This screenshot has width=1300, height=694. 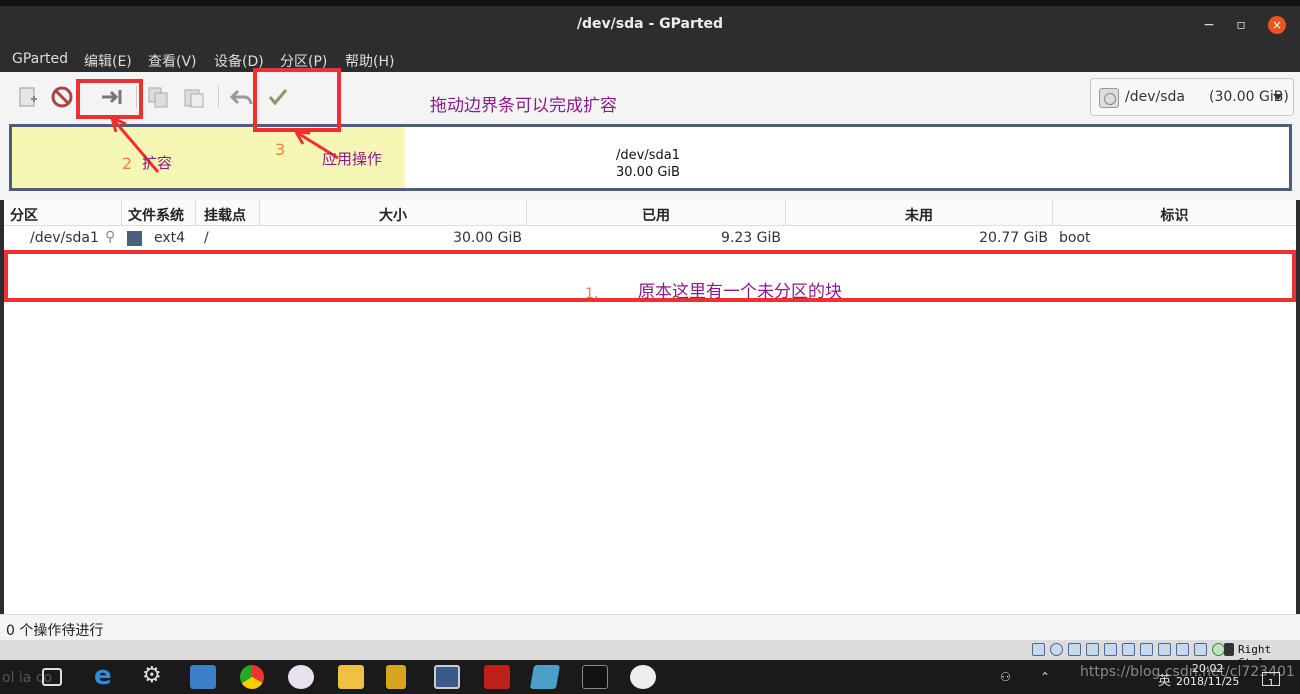 I want to click on annotation-arrows, so click(x=224, y=144).